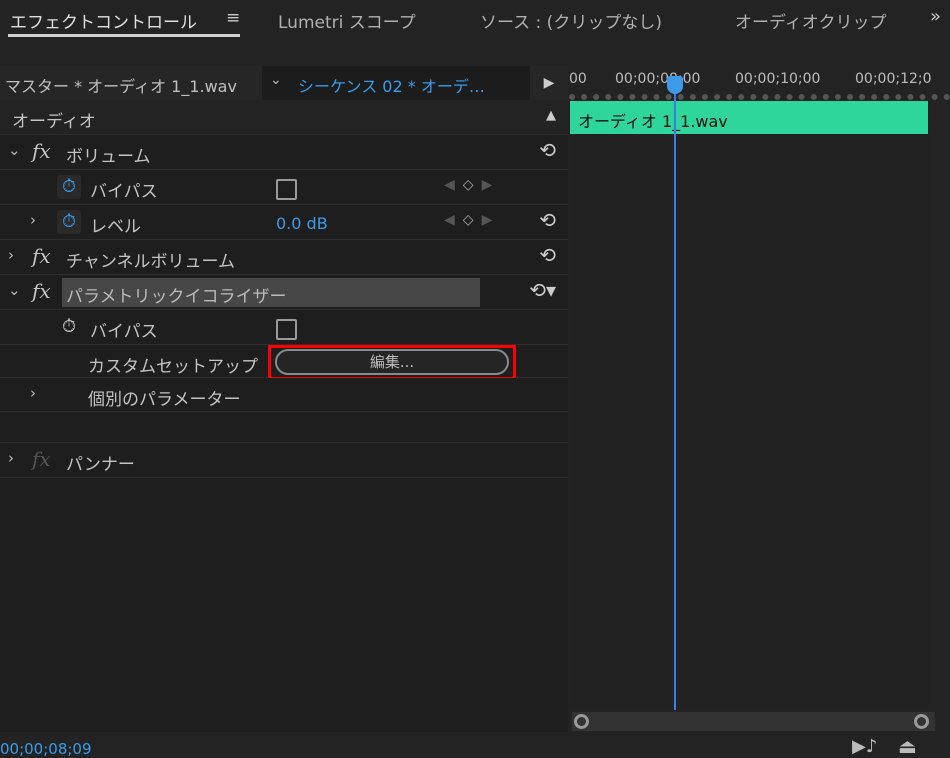 Image resolution: width=950 pixels, height=758 pixels. What do you see at coordinates (893, 79) in the screenshot?
I see `ruler-tick-label: 00;00;12;0` at bounding box center [893, 79].